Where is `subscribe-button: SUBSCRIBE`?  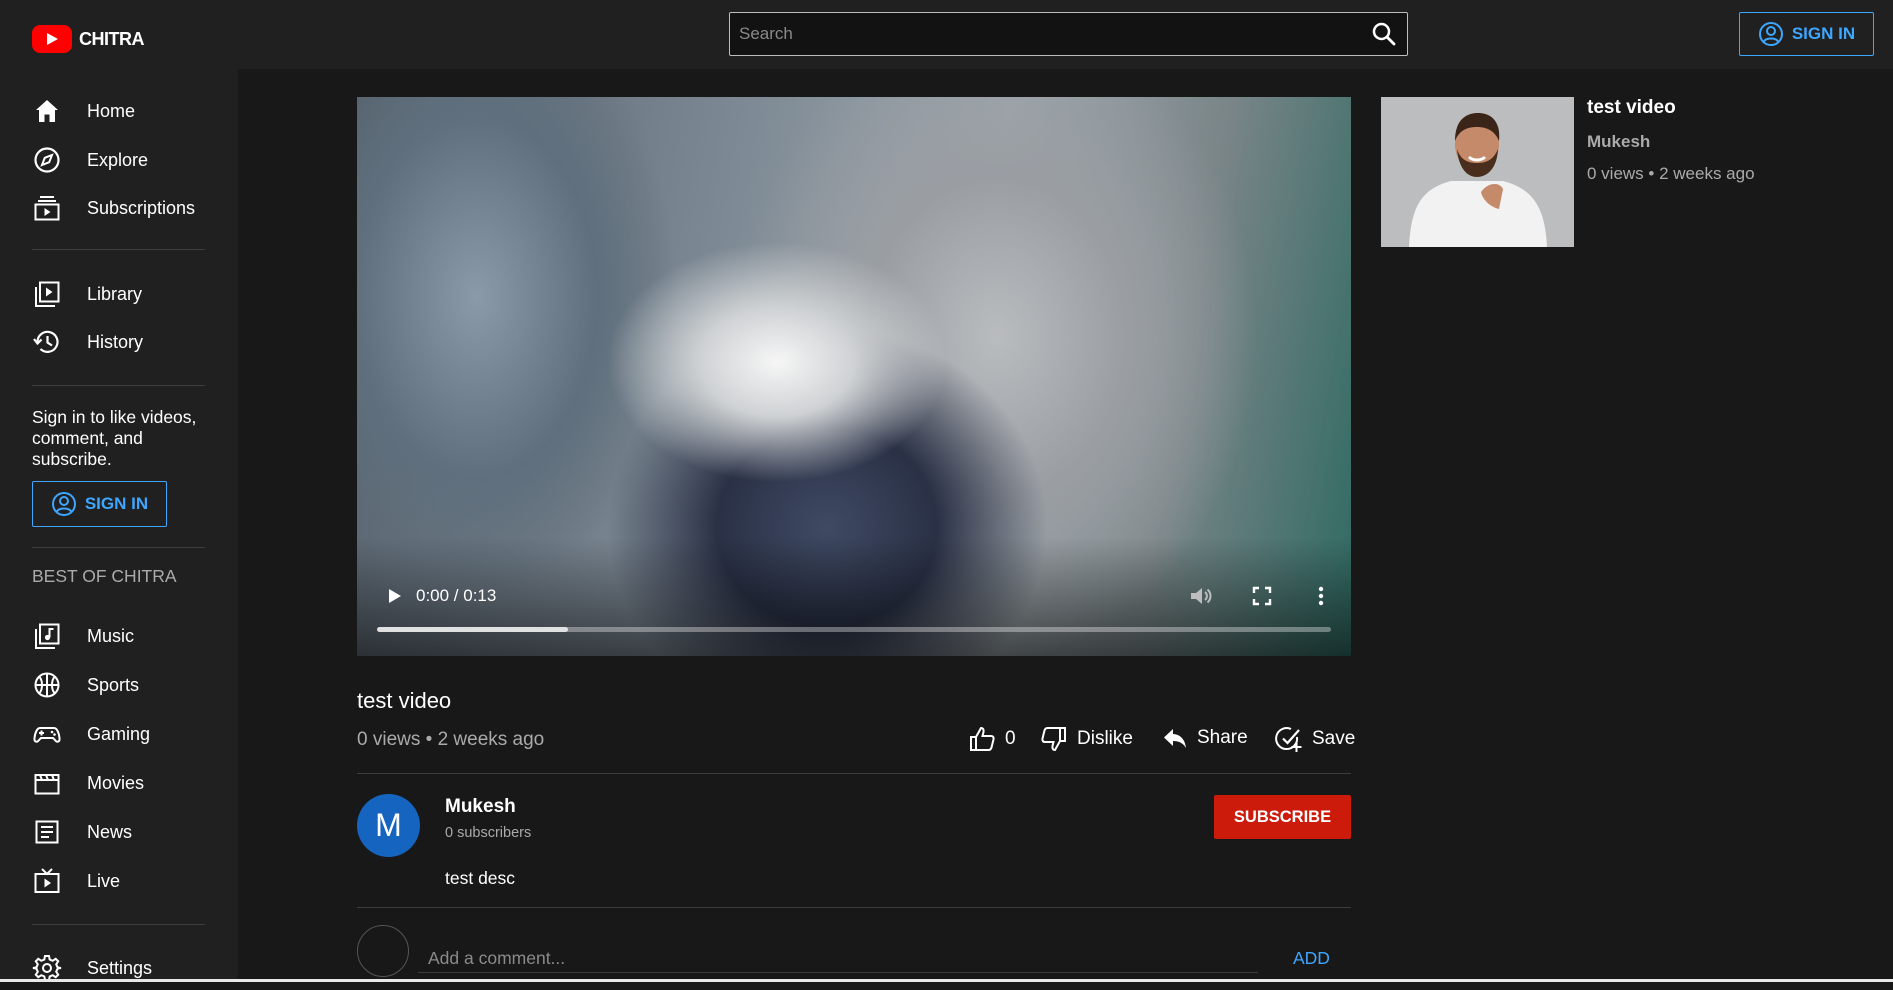 subscribe-button: SUBSCRIBE is located at coordinates (1282, 817).